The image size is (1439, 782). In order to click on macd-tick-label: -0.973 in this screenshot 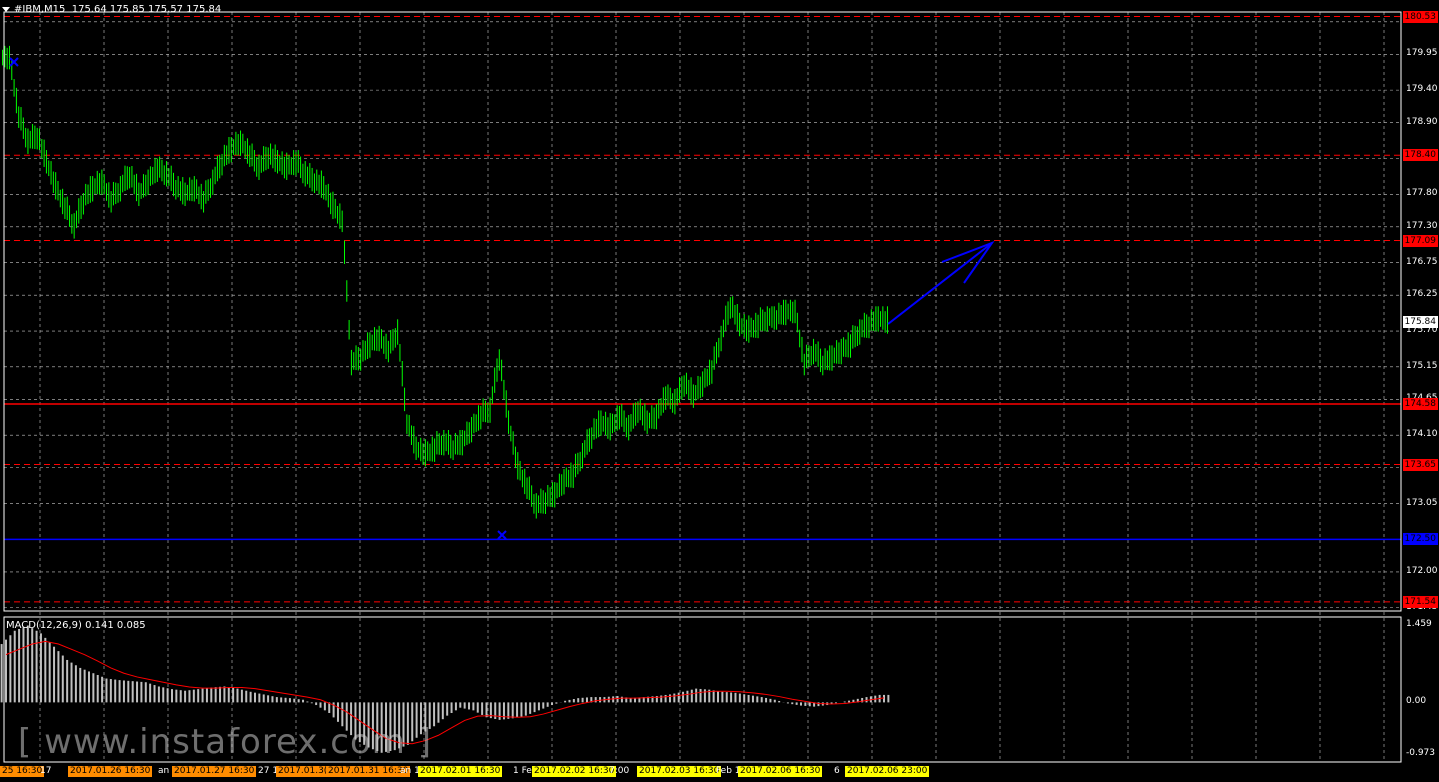, I will do `click(1421, 753)`.